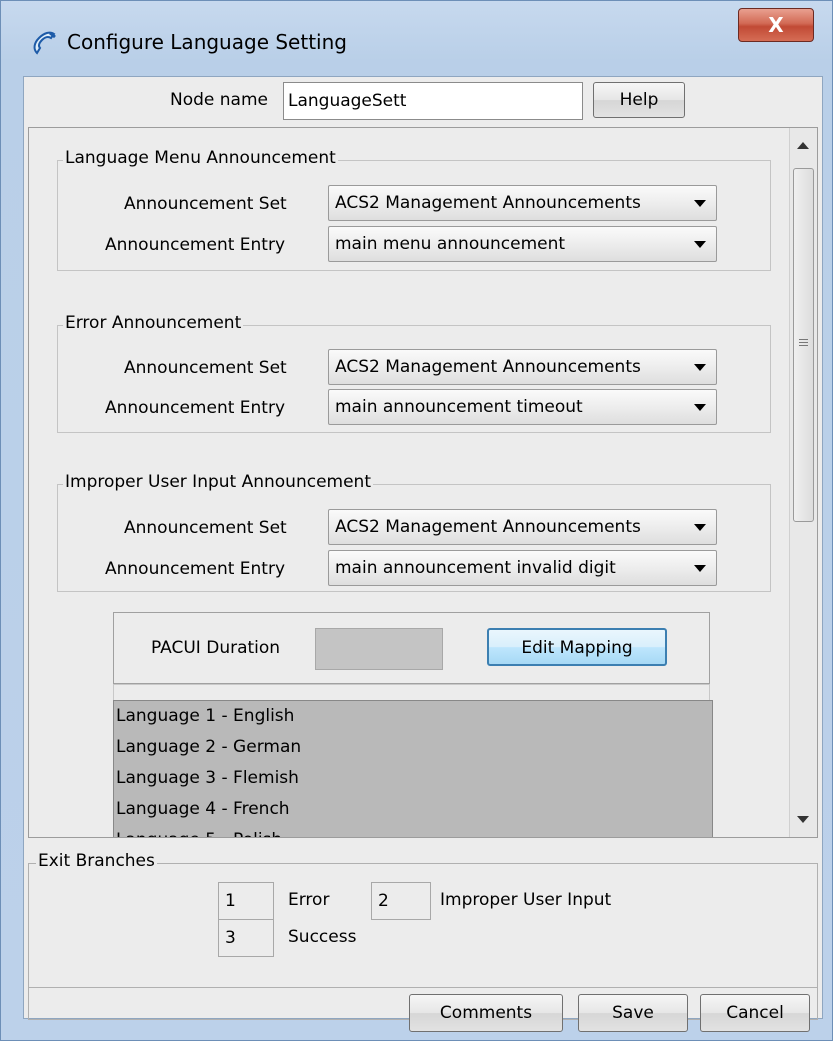 The width and height of the screenshot is (833, 1041). Describe the element at coordinates (633, 1013) in the screenshot. I see `save-button: Save` at that location.